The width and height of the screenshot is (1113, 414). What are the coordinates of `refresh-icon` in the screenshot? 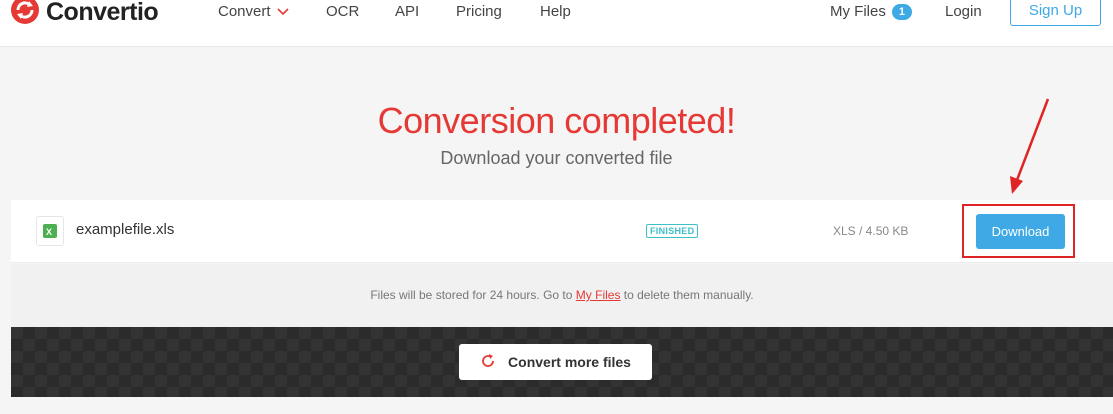 It's located at (488, 362).